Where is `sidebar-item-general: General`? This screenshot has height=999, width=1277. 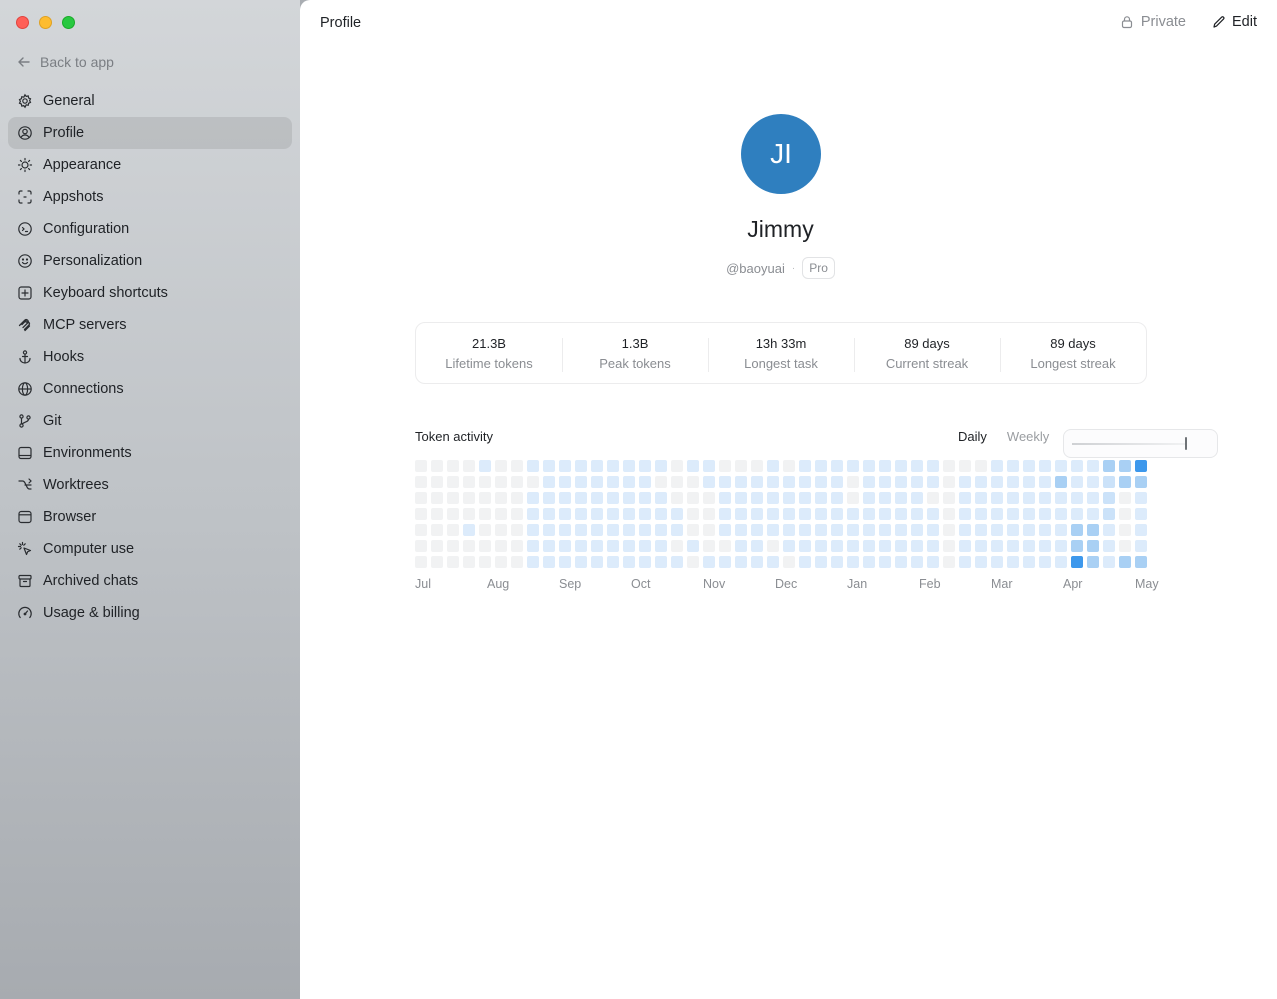 sidebar-item-general: General is located at coordinates (150, 101).